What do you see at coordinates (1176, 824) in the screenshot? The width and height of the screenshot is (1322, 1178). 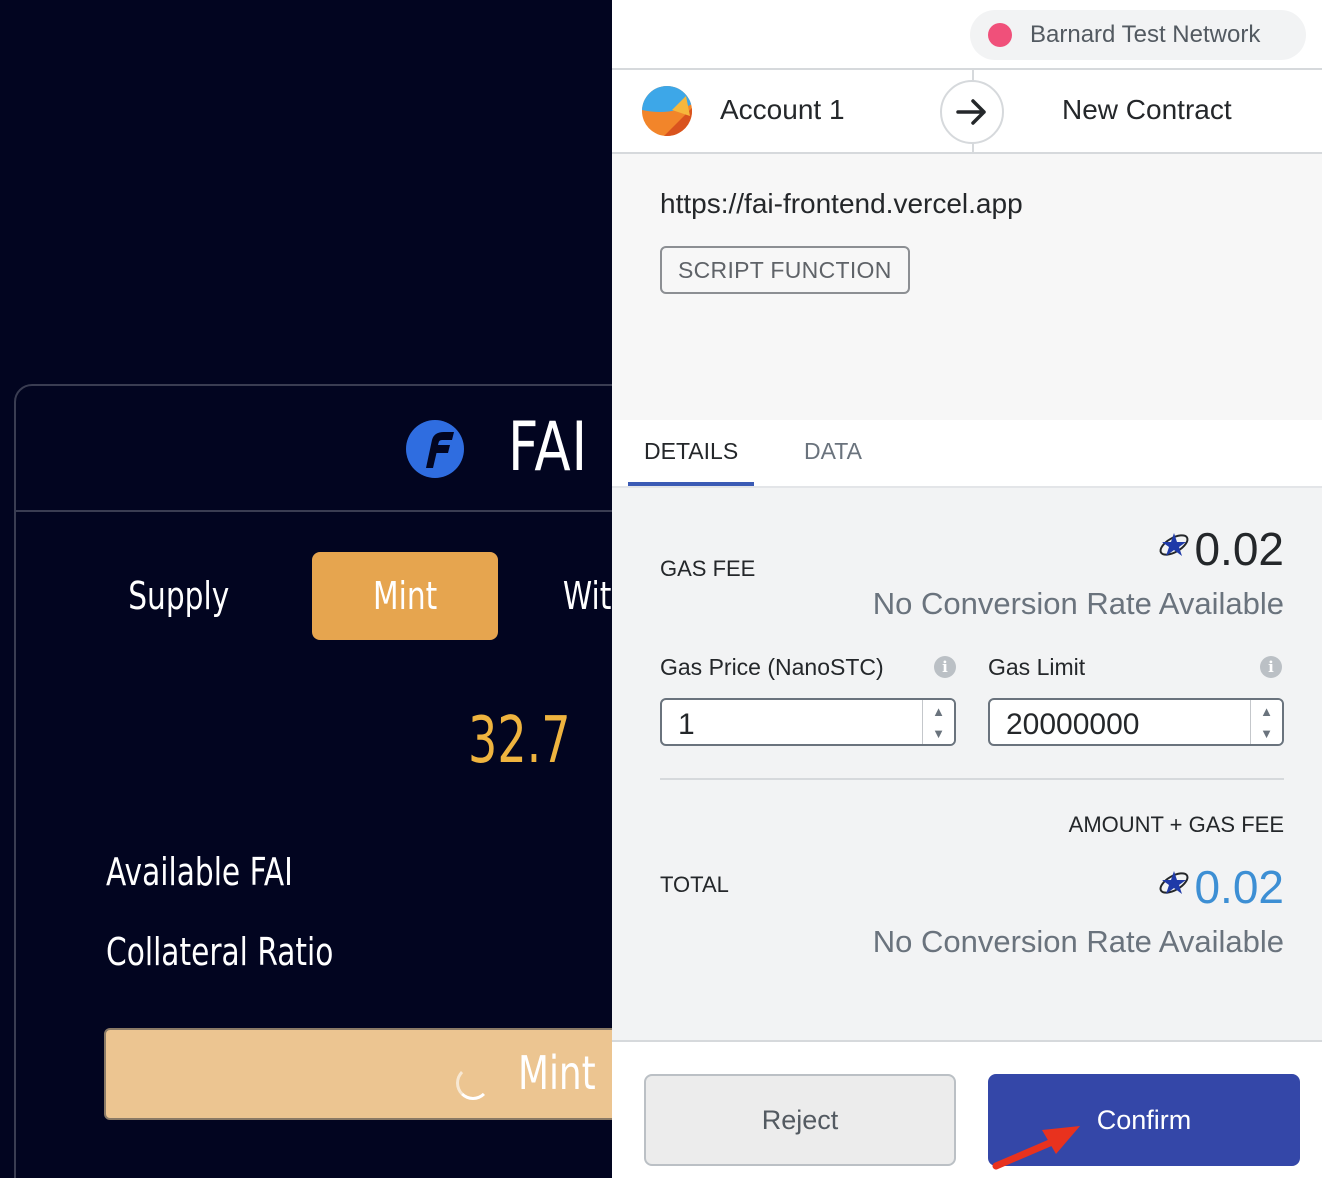 I see `amount-plus-gas-caption: AMOUNT + GAS FEE` at bounding box center [1176, 824].